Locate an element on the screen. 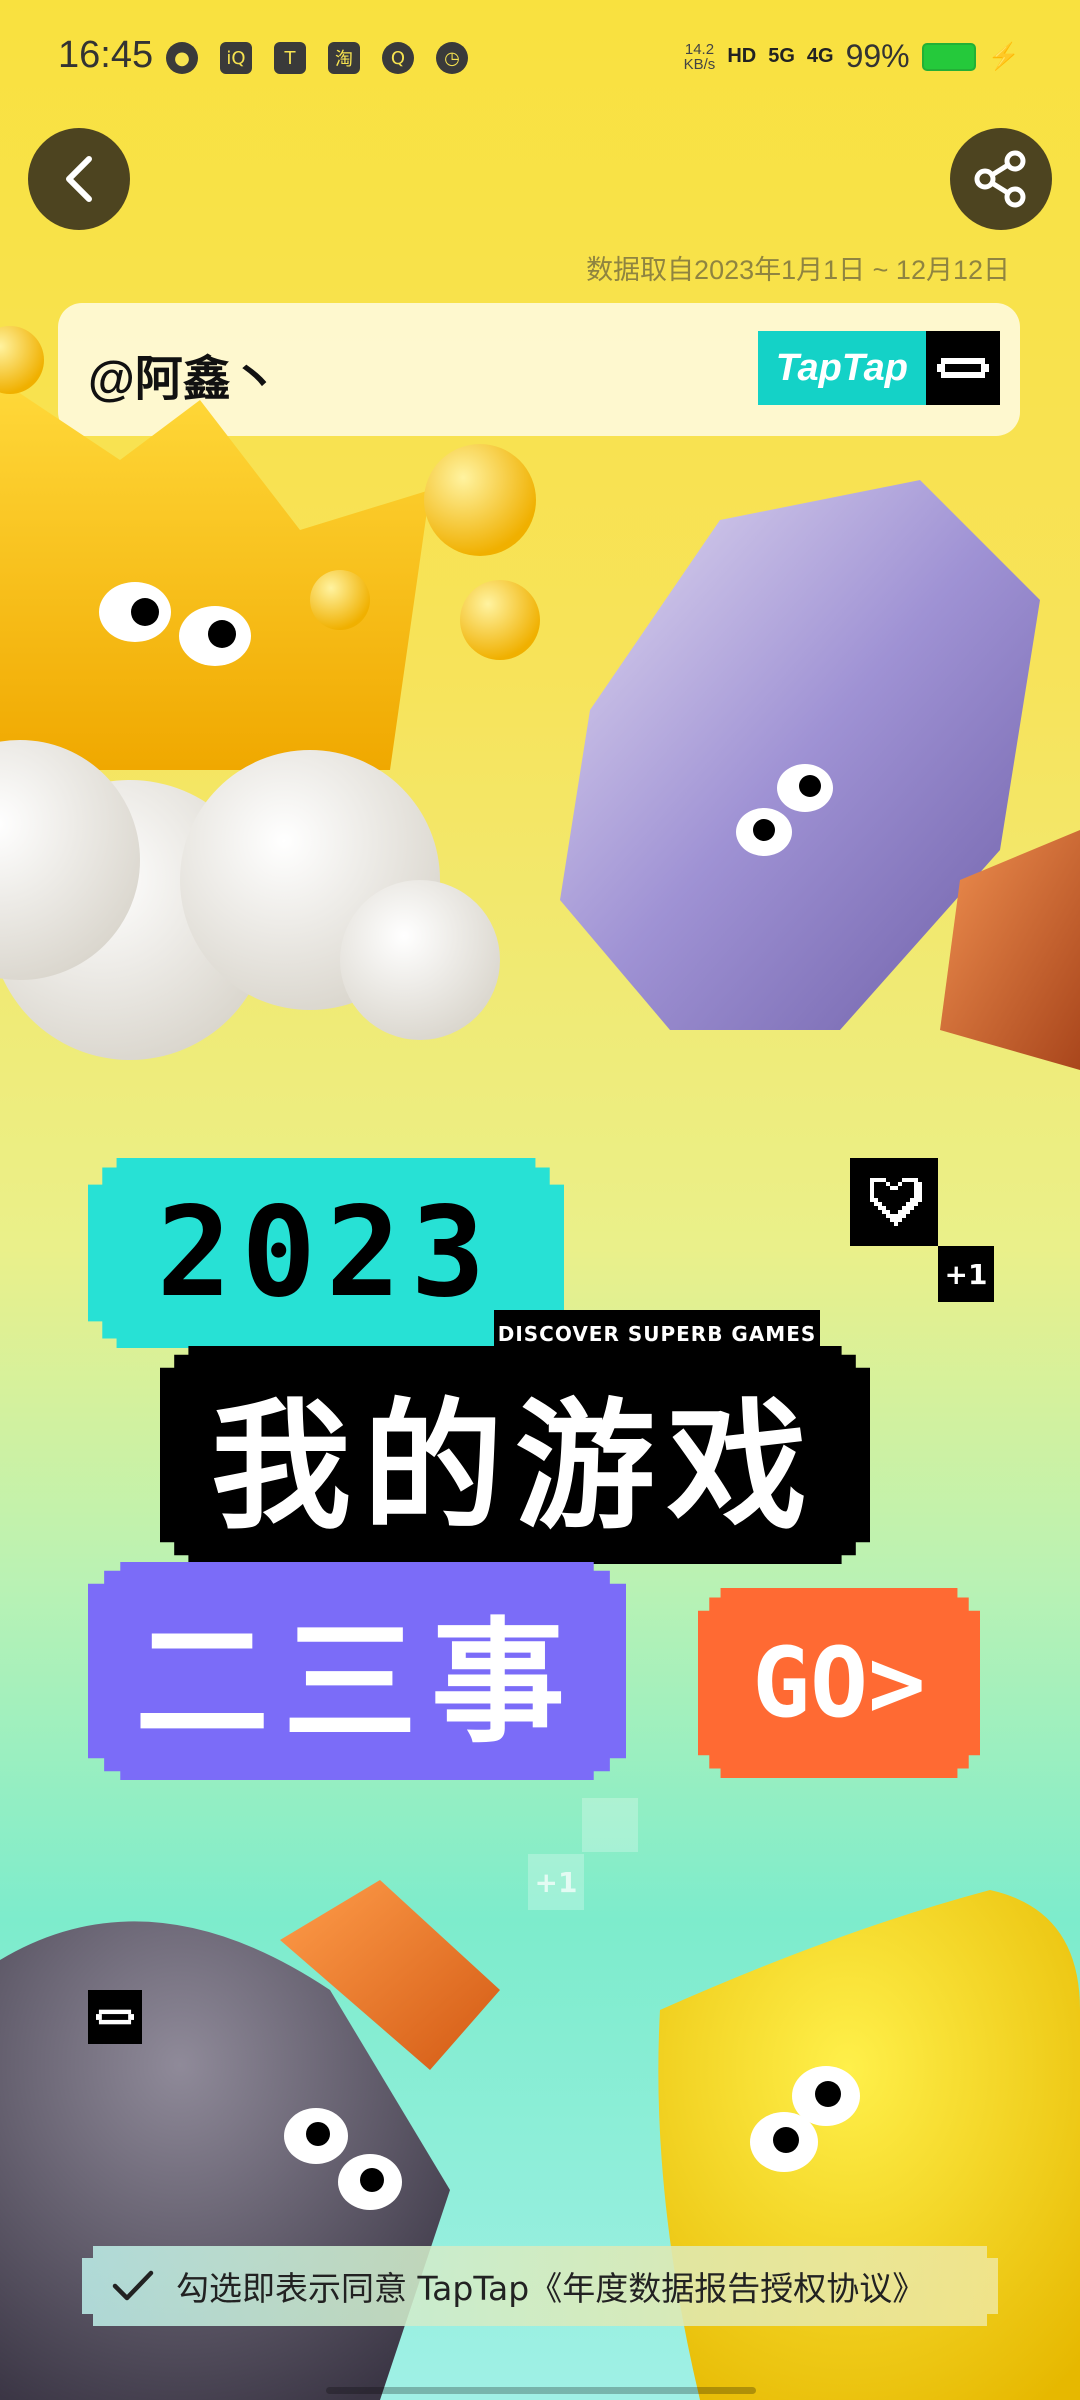 The width and height of the screenshot is (1080, 2400). checkmark-icon is located at coordinates (133, 2286).